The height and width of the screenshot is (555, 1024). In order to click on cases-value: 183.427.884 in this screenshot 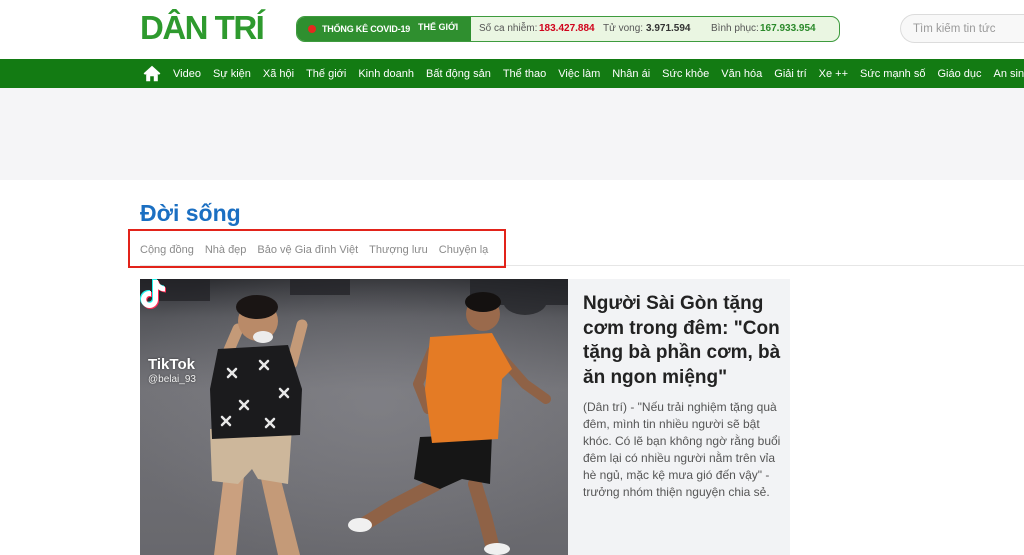, I will do `click(567, 28)`.